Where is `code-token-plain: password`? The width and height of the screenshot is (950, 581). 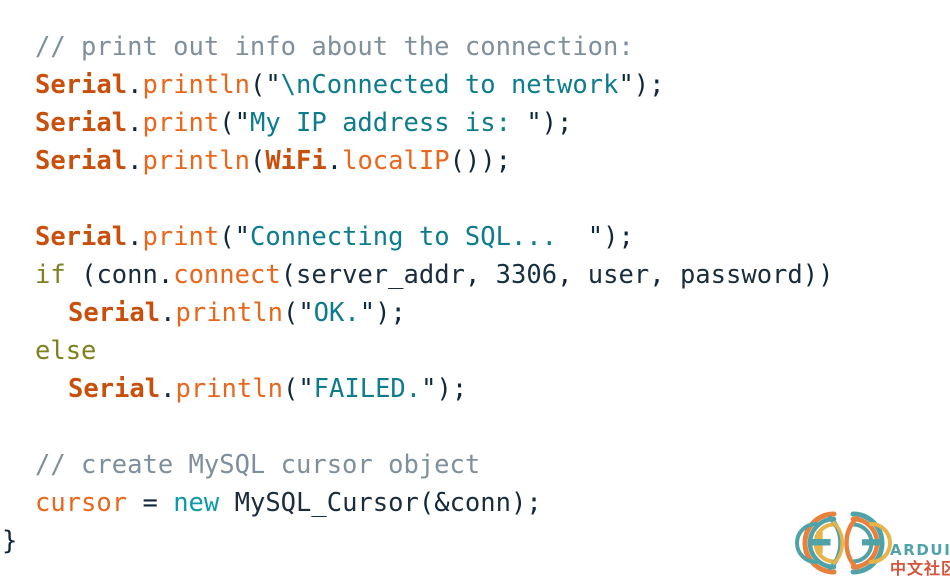 code-token-plain: password is located at coordinates (741, 275).